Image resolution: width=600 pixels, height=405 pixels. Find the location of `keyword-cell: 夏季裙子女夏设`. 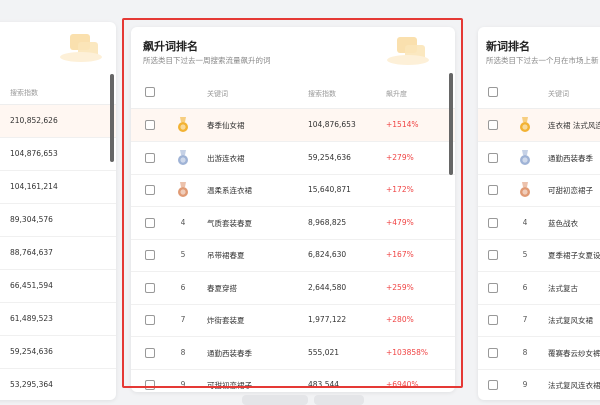

keyword-cell: 夏季裙子女夏设 is located at coordinates (574, 255).